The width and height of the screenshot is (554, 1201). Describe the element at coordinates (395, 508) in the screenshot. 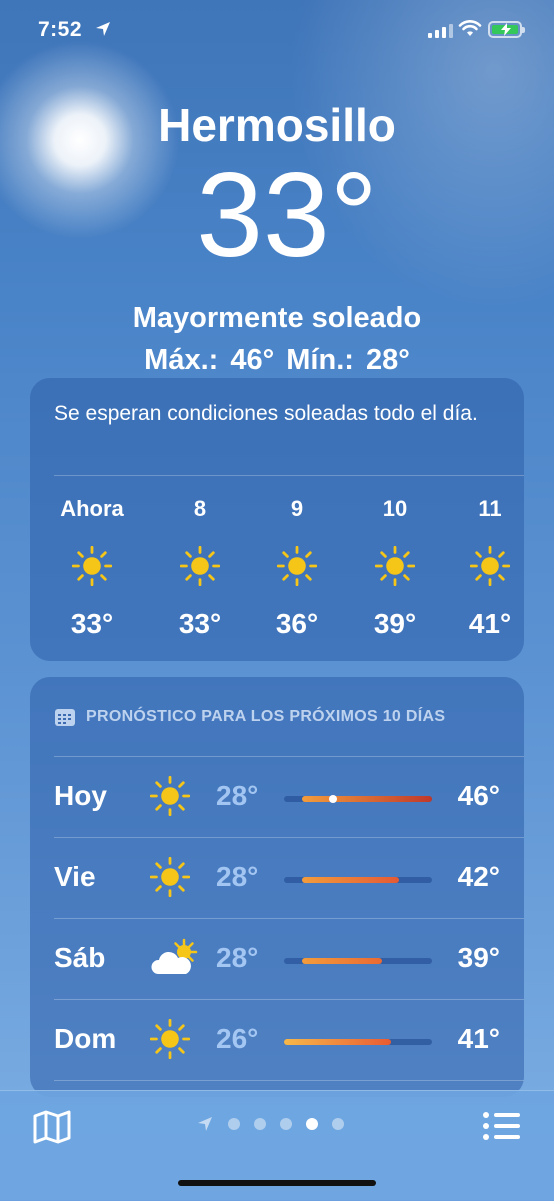

I see `hour-label: 10` at that location.